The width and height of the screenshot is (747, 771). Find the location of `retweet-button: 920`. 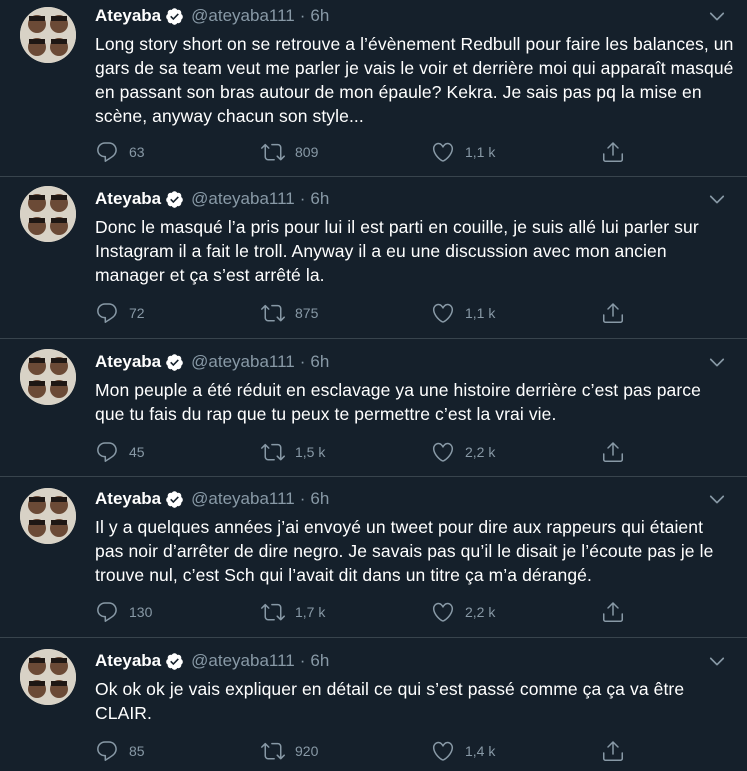

retweet-button: 920 is located at coordinates (289, 751).